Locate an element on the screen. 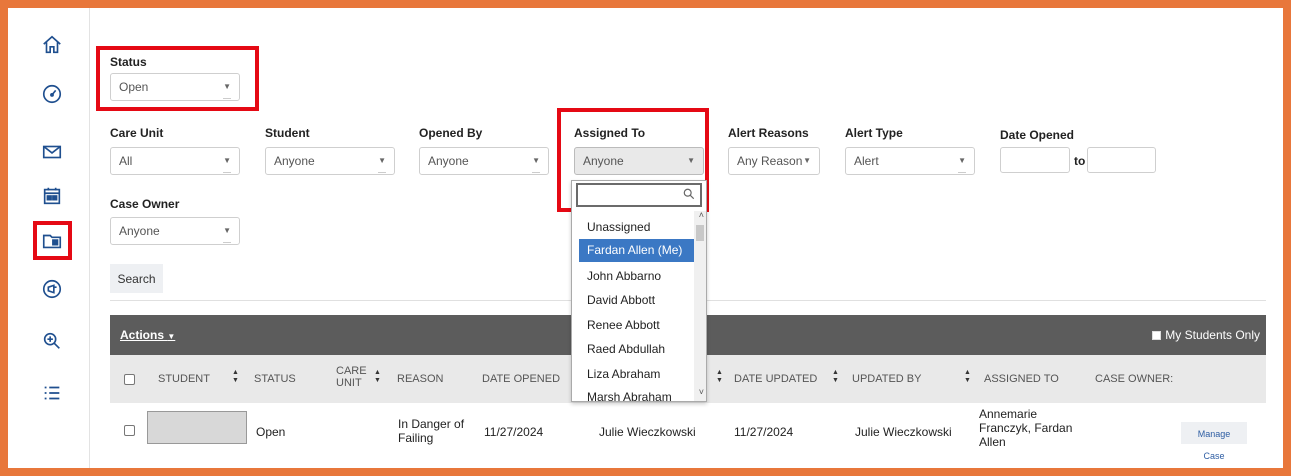  cell-reason-line2: Failing is located at coordinates (416, 438).